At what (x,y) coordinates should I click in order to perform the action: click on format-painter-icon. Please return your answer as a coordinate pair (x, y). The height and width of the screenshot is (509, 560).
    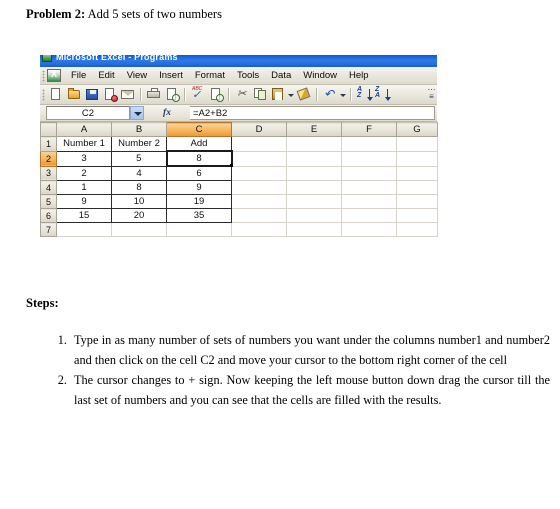
    Looking at the image, I should click on (304, 94).